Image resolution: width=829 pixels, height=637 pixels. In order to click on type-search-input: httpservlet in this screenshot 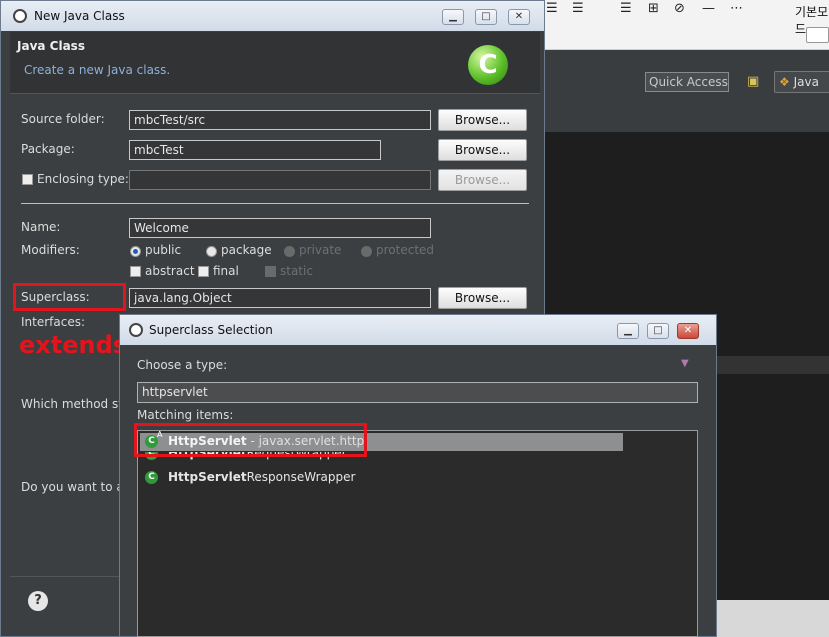, I will do `click(417, 392)`.